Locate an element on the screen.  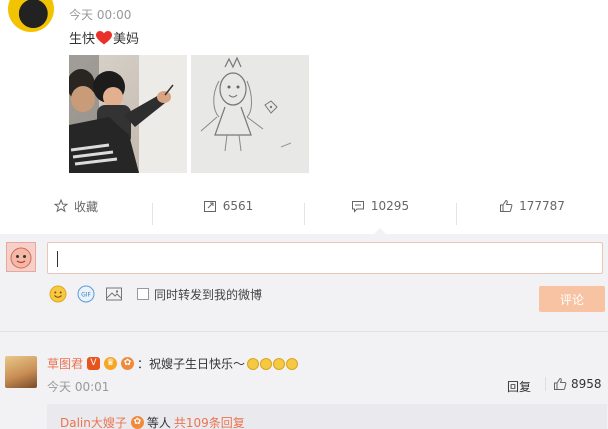
sync-repost-option: 同时转发到我的微博 is located at coordinates (199, 294).